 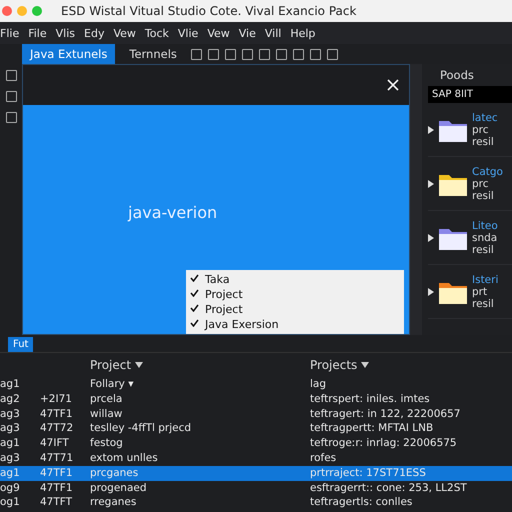 I want to click on table-cell: willaw, so click(x=106, y=414).